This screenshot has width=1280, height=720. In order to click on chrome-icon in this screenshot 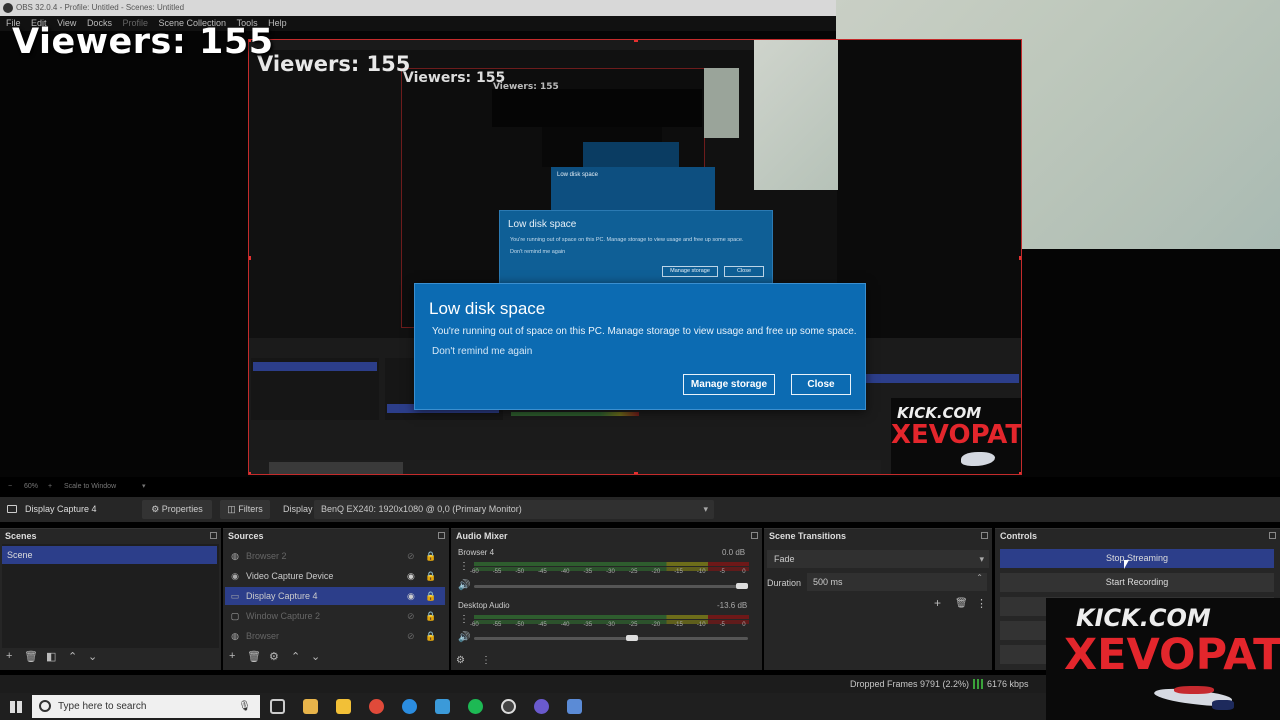, I will do `click(376, 706)`.